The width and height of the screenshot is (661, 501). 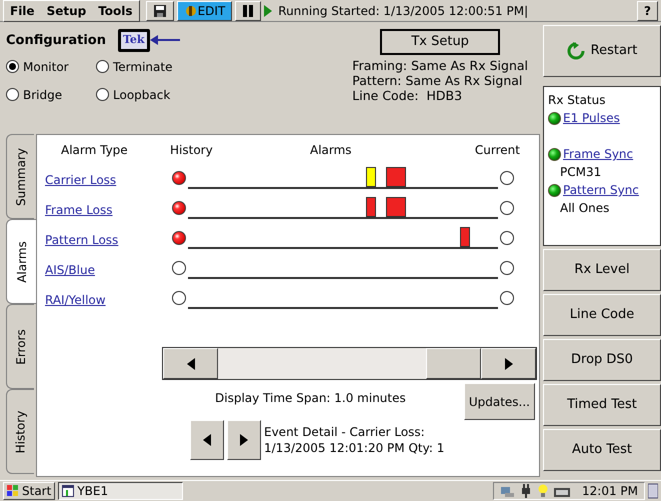 I want to click on tab: History, so click(x=20, y=431).